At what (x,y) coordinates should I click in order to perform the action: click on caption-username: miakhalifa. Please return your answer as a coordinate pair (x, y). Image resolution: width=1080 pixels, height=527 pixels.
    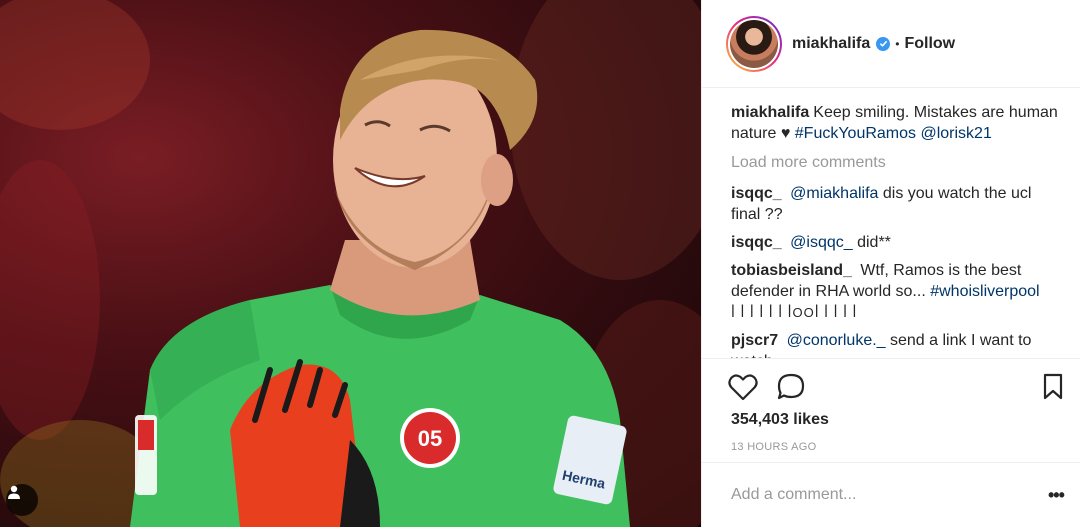
    Looking at the image, I should click on (770, 112).